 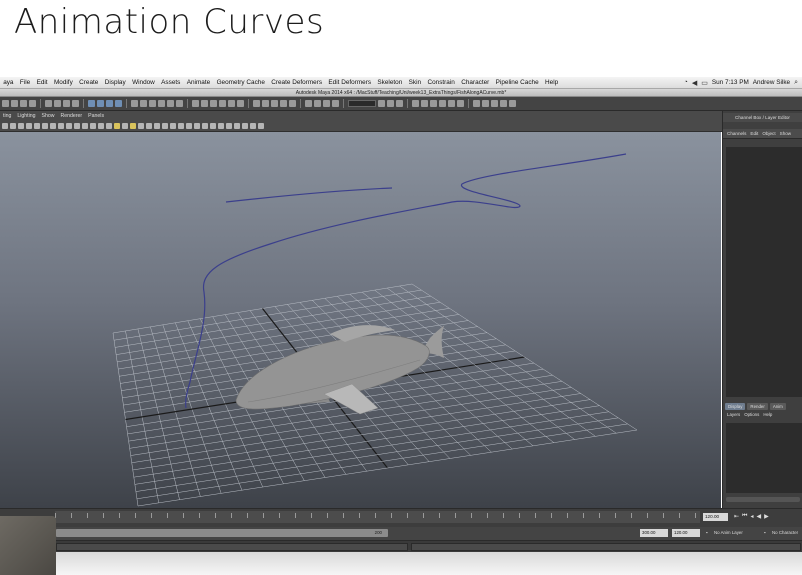 I want to click on battery-icon: ▭, so click(x=704, y=83).